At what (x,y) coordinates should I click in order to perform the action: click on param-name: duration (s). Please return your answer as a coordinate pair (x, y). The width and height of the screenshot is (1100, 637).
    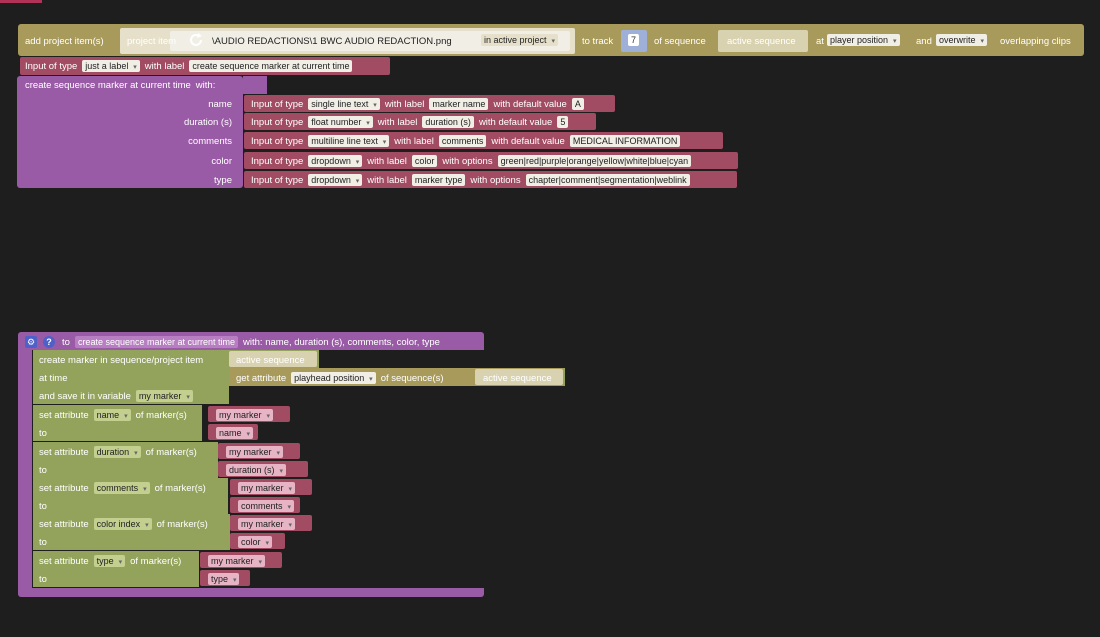
    Looking at the image, I should click on (207, 122).